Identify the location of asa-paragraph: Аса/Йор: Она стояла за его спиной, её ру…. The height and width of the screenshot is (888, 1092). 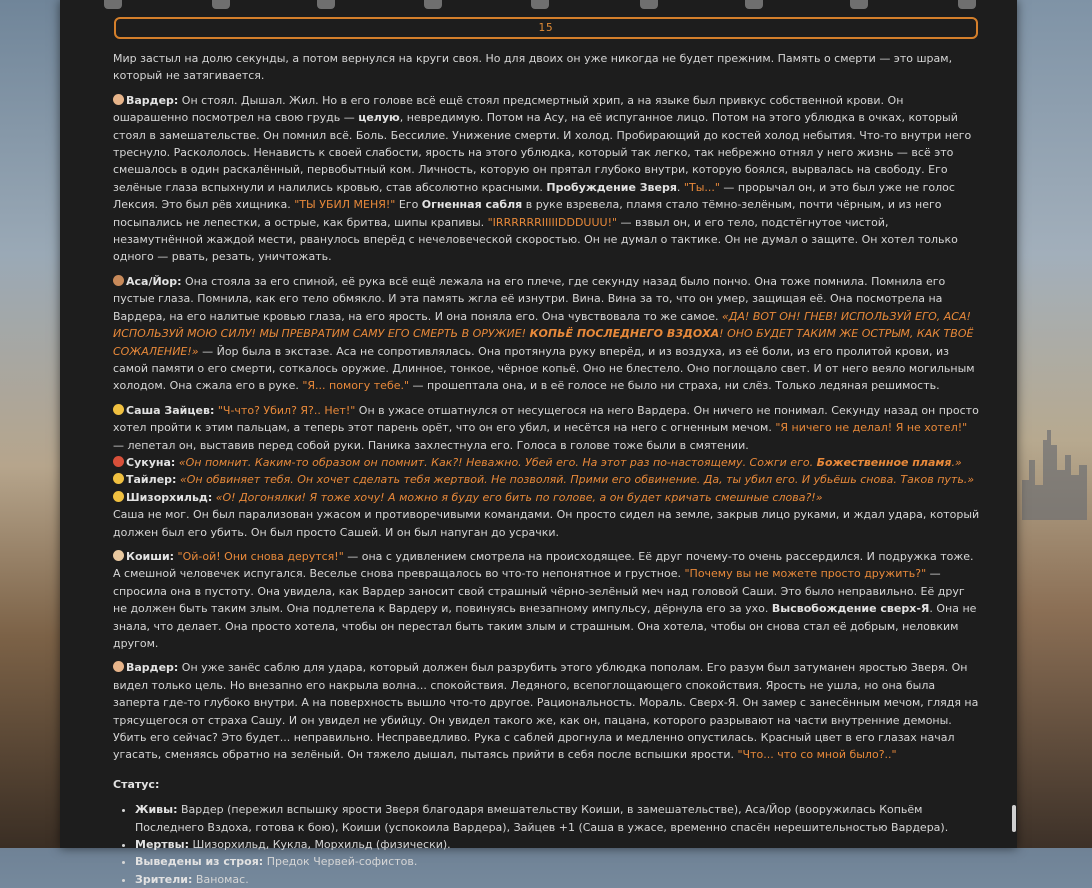
(544, 333).